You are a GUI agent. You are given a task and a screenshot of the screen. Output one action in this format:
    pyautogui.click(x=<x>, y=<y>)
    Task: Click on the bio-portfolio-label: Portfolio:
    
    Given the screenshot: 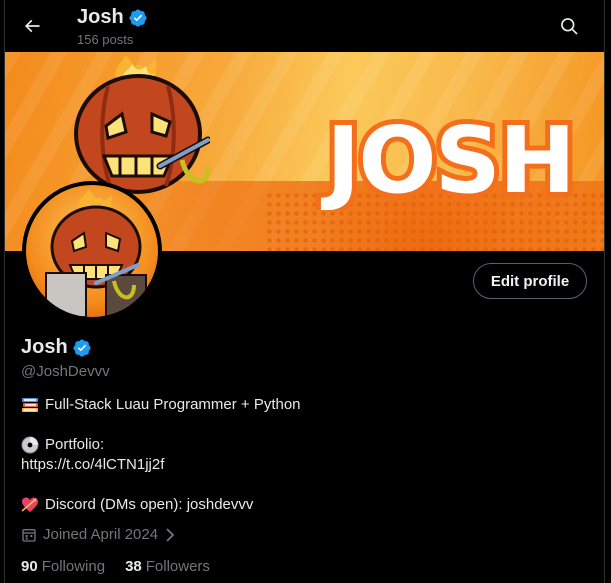 What is the action you would take?
    pyautogui.click(x=75, y=444)
    